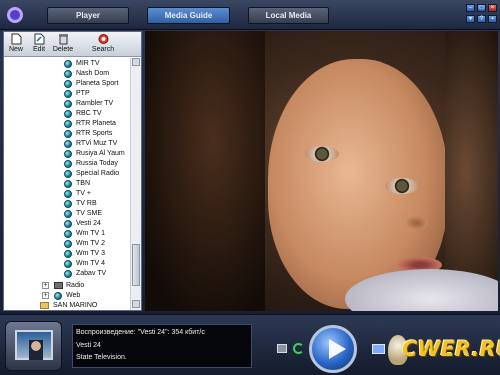 Image resolution: width=500 pixels, height=375 pixels. I want to click on channel-item: RTR Sports, so click(67, 134).